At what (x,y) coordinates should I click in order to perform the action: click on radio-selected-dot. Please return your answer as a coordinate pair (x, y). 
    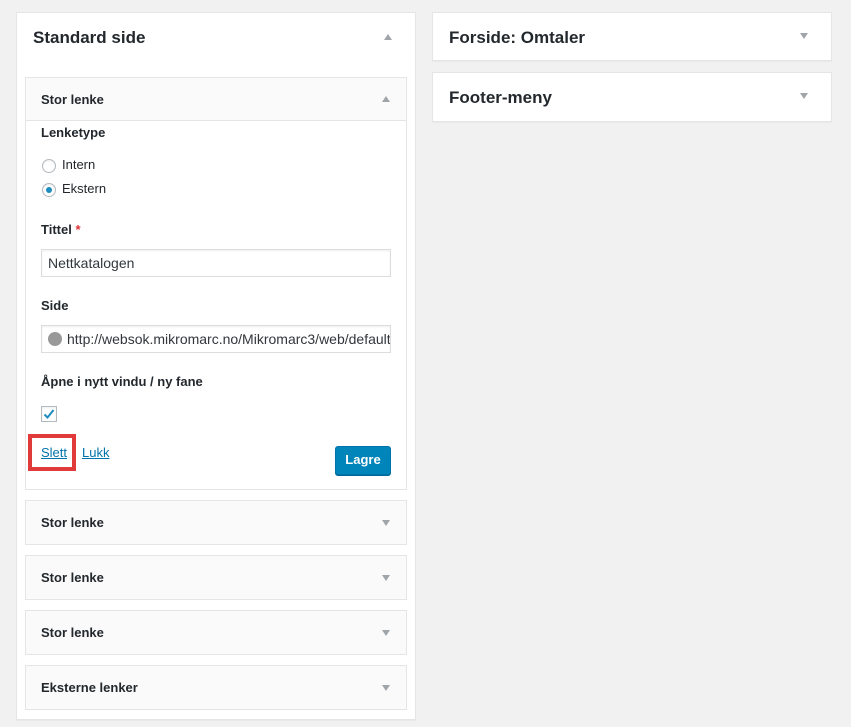
    Looking at the image, I should click on (49, 190).